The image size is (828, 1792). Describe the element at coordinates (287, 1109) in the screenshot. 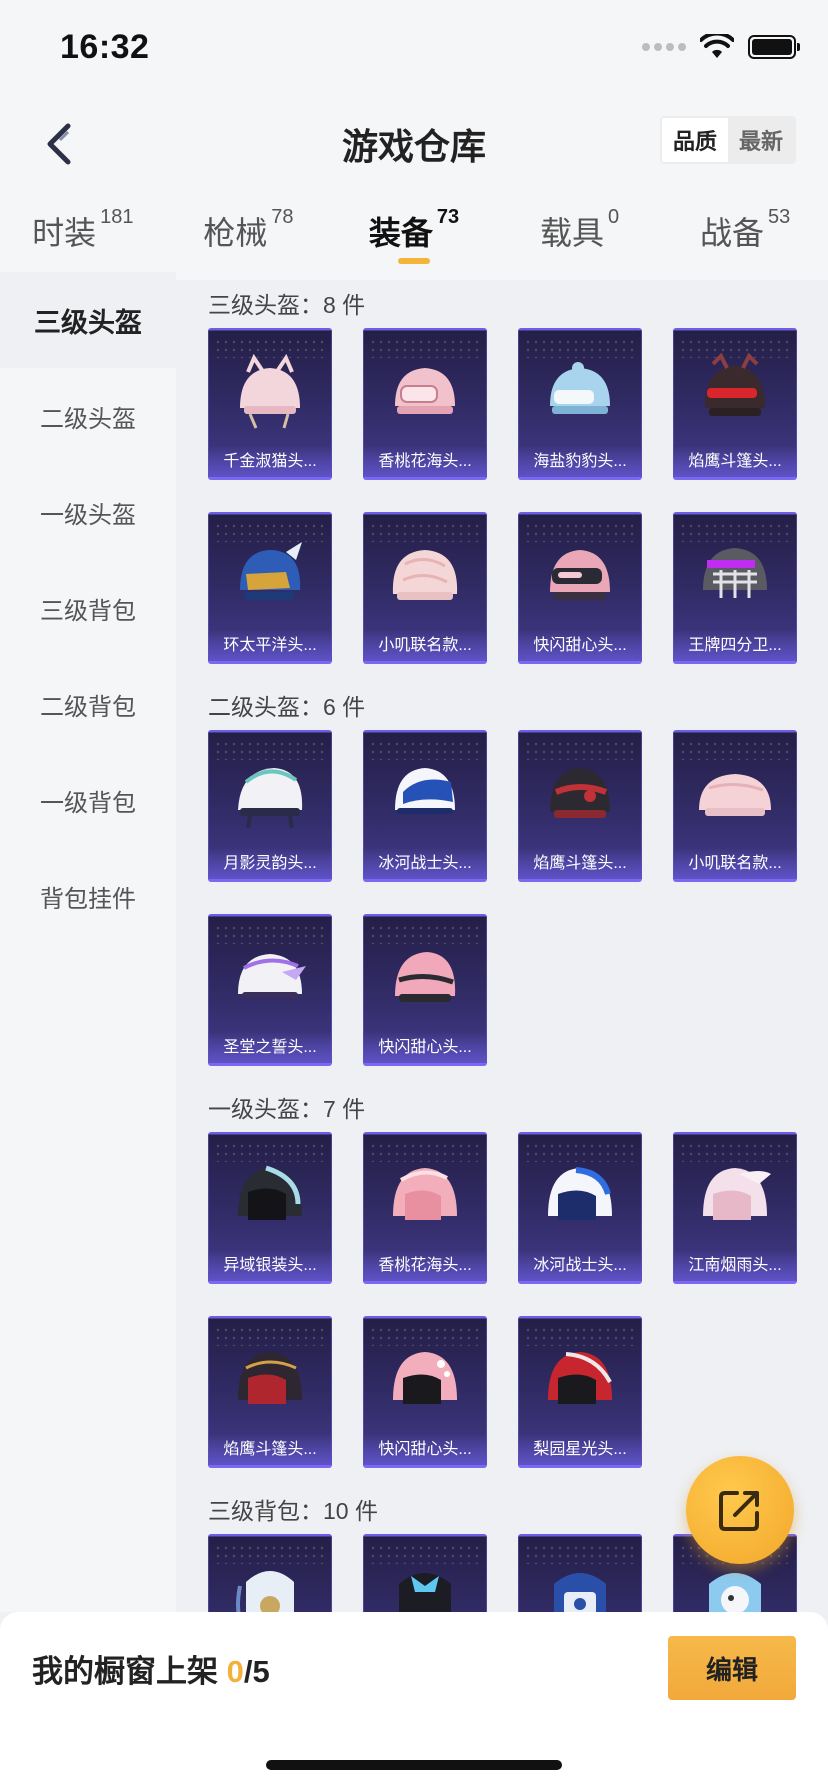

I see `section-title: 一级头盔：7 件` at that location.